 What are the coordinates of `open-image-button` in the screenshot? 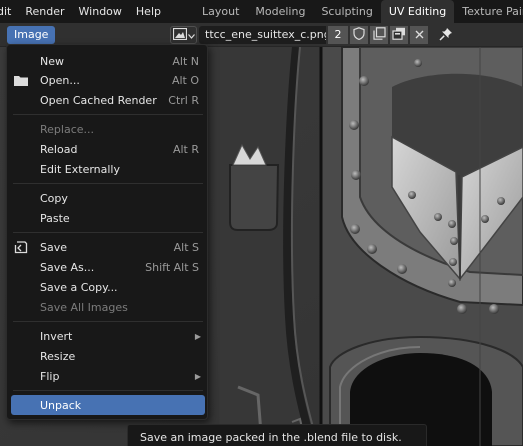 It's located at (399, 35).